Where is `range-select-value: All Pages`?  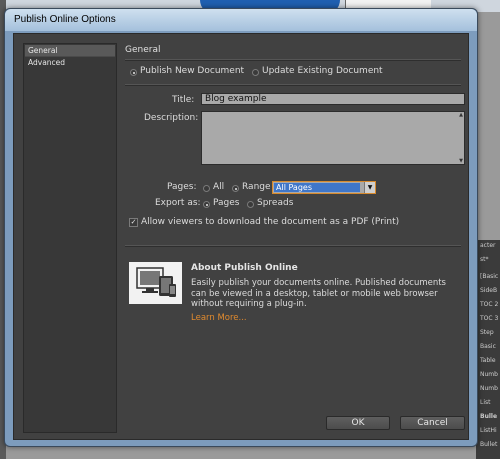 range-select-value: All Pages is located at coordinates (317, 187).